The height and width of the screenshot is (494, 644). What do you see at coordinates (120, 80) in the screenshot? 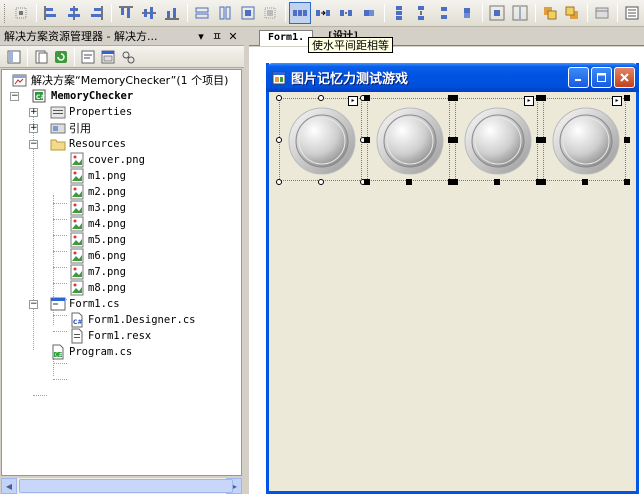
I see `tree-node-solution: 解决方案“MemoryChecker”(1 个项目)` at bounding box center [120, 80].